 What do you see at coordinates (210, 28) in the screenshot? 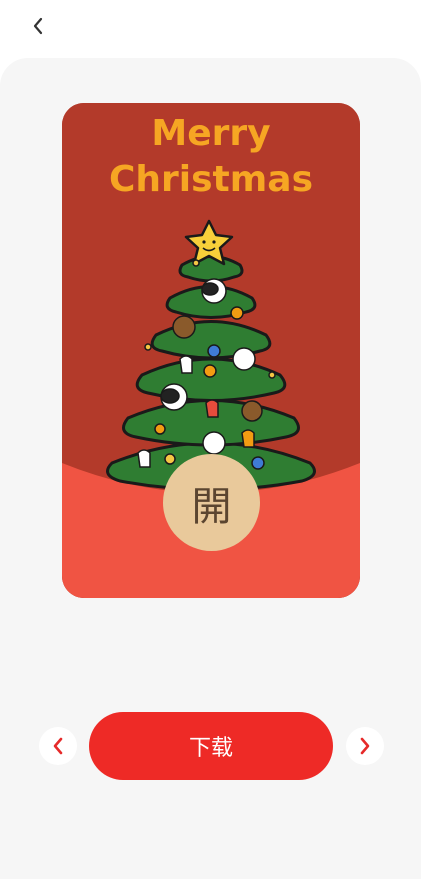
I see `top-bar` at bounding box center [210, 28].